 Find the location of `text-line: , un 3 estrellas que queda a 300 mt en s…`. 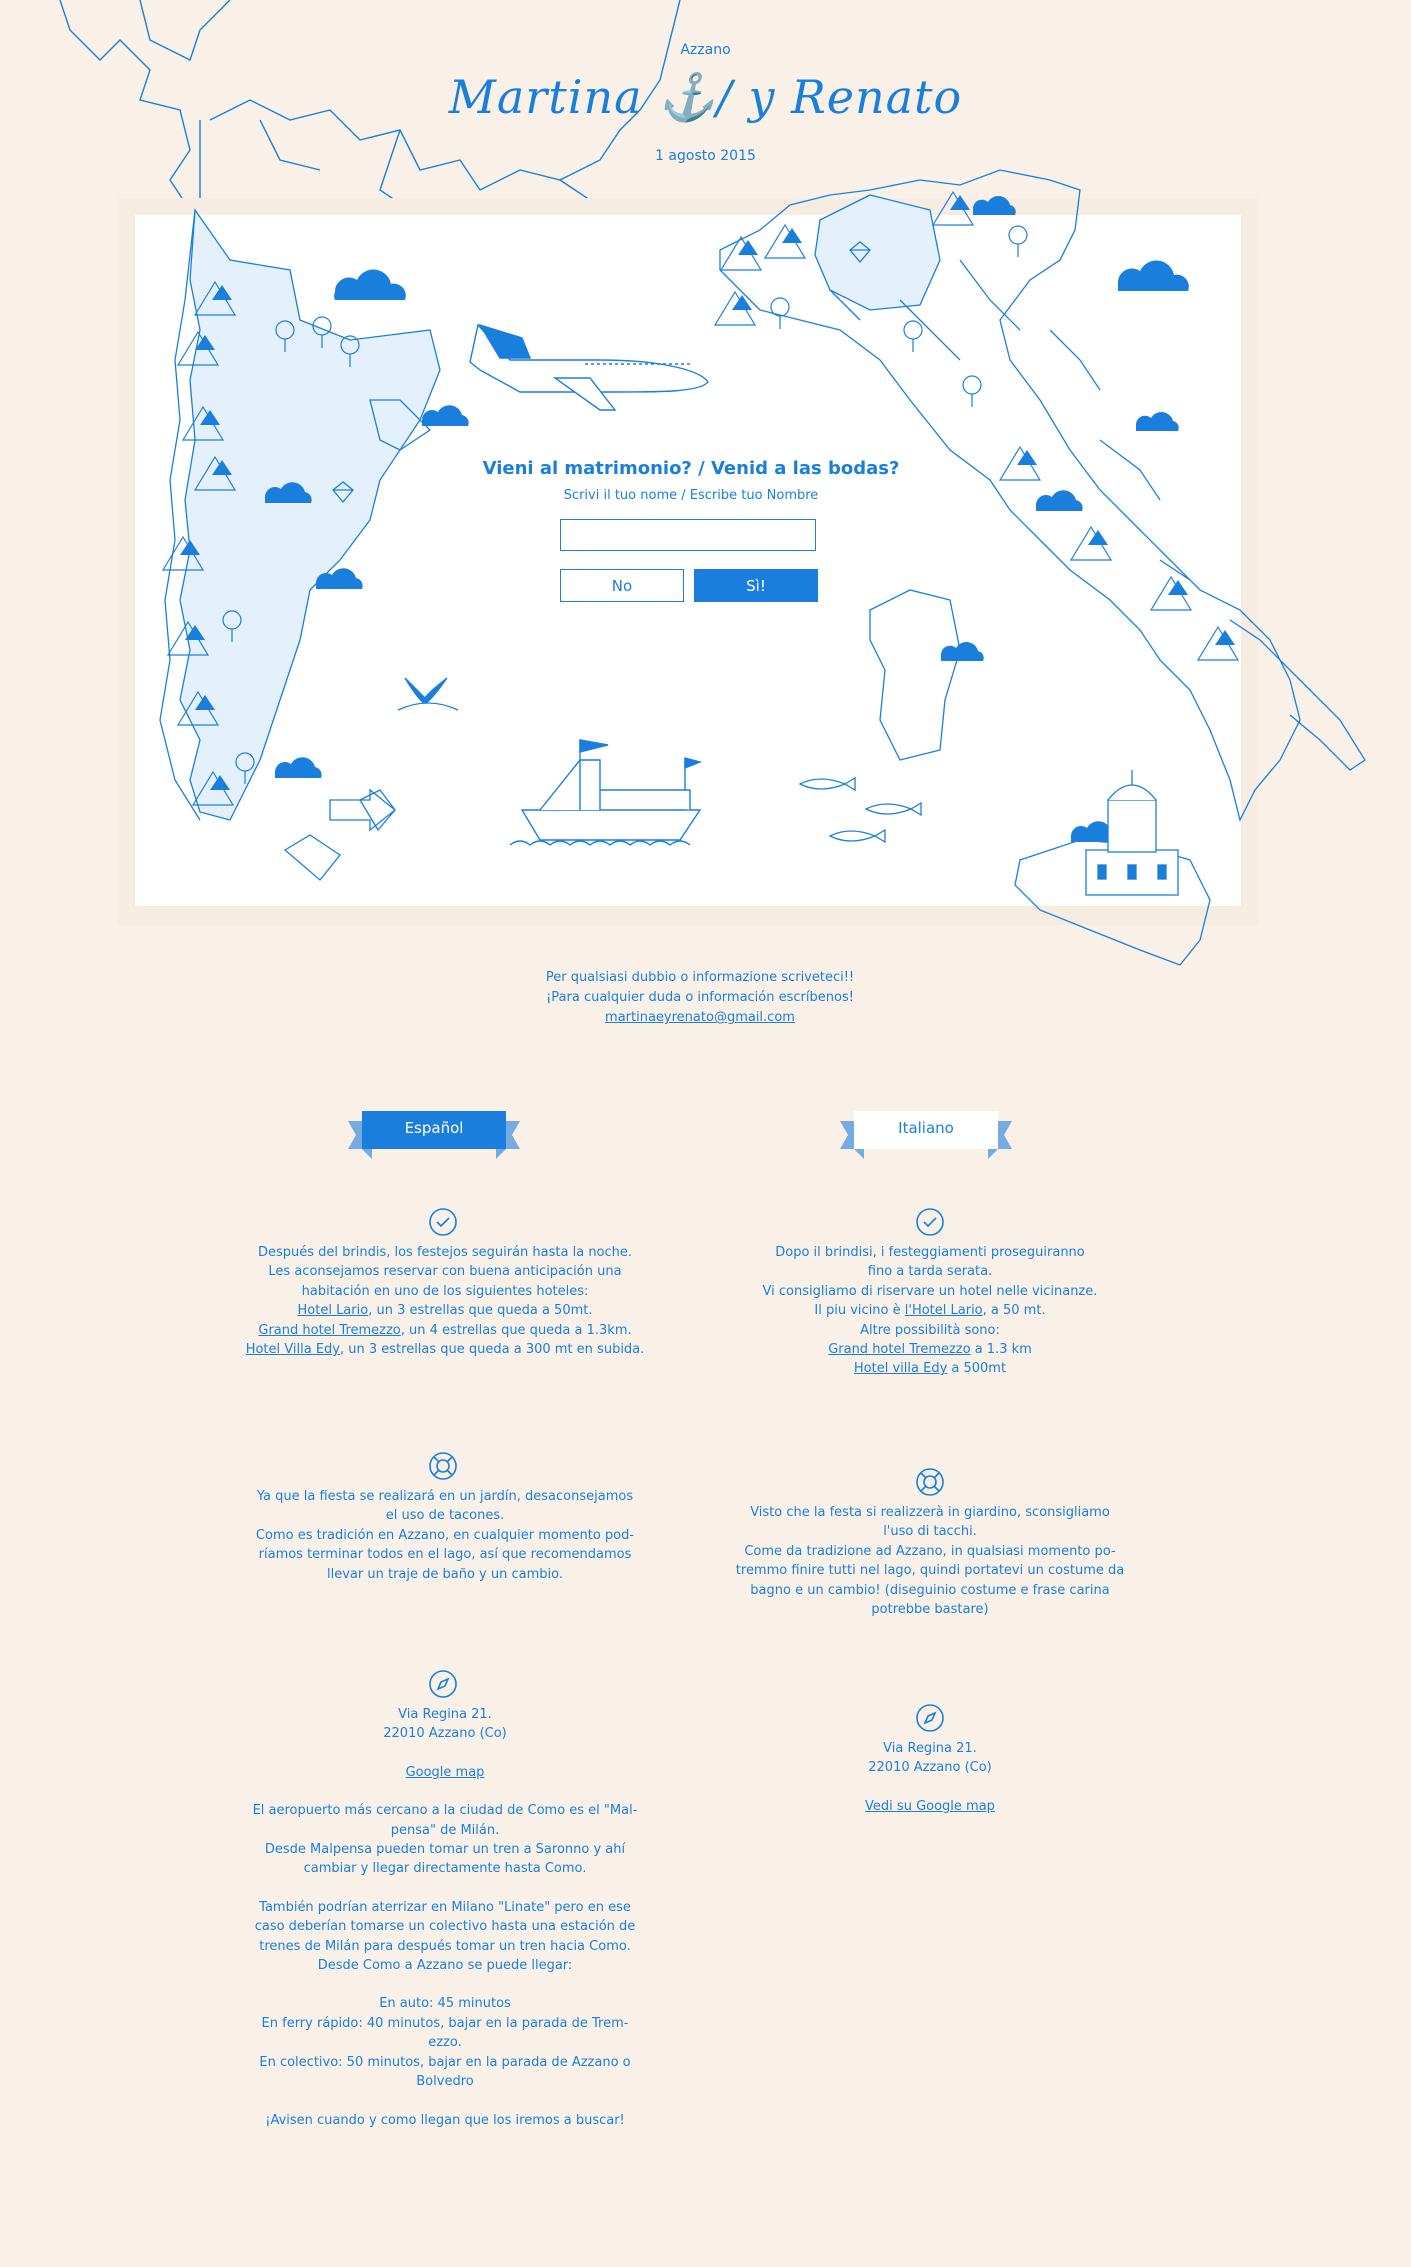

text-line: , un 3 estrellas que queda a 300 mt en s… is located at coordinates (492, 1350).